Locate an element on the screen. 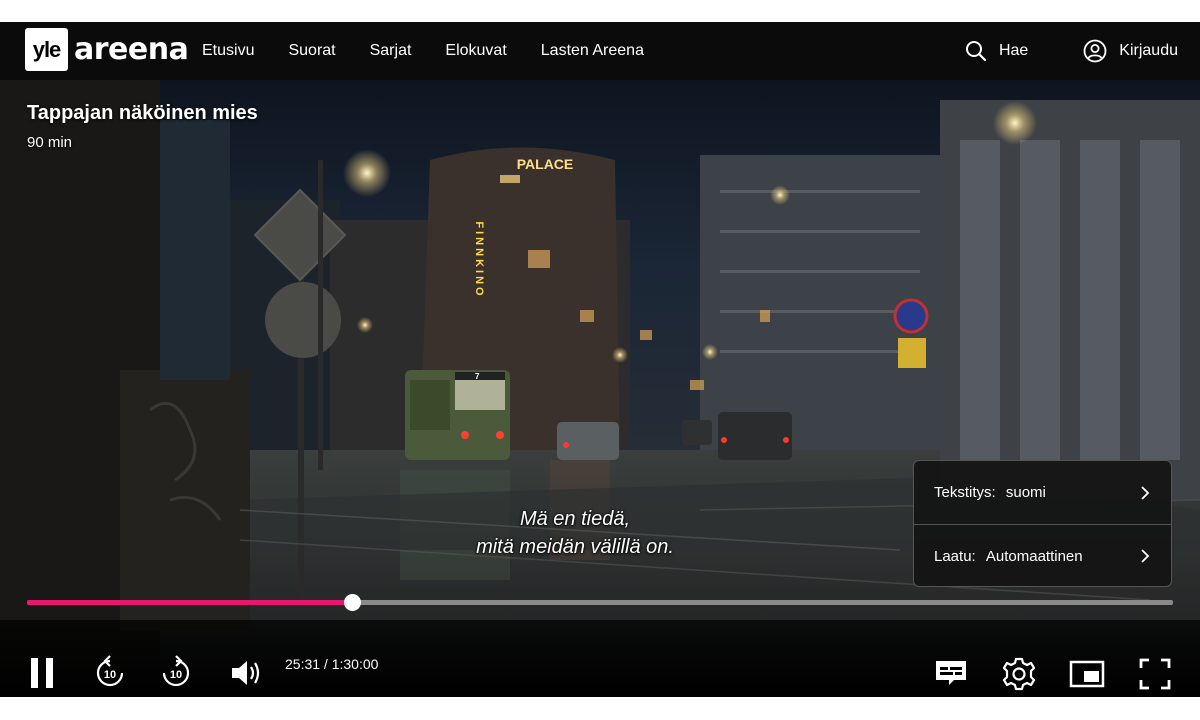 The width and height of the screenshot is (1200, 720). quality-setting-value: Automaattinen is located at coordinates (1034, 556).